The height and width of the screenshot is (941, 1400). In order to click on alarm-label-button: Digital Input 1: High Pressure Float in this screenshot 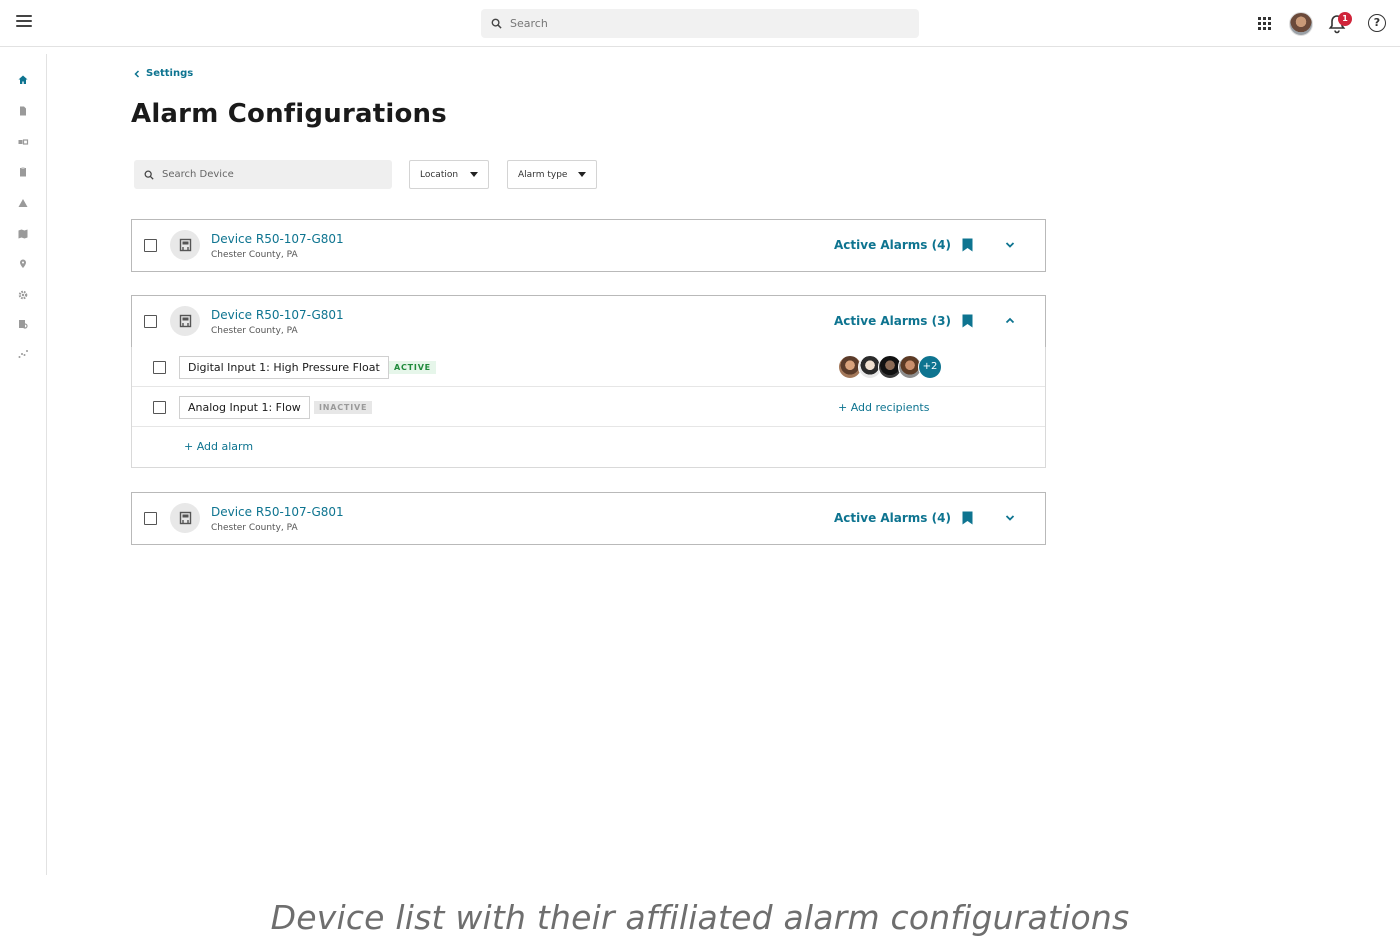, I will do `click(284, 367)`.